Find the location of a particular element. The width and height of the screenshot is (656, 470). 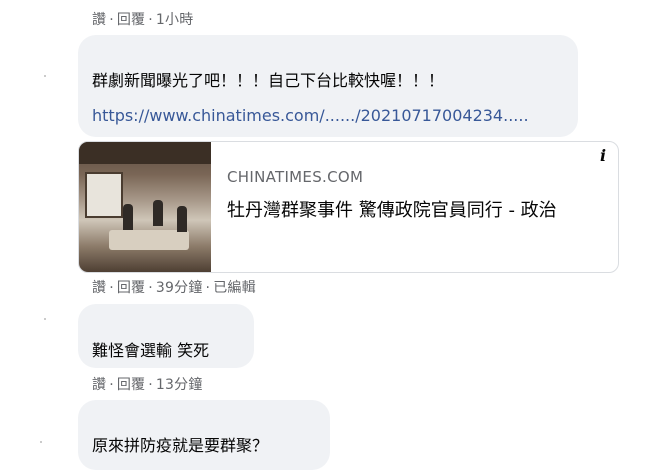

link-preview-title: 牡丹灣群聚事件 驚傳政院官員同行 - 政治 is located at coordinates (412, 211).